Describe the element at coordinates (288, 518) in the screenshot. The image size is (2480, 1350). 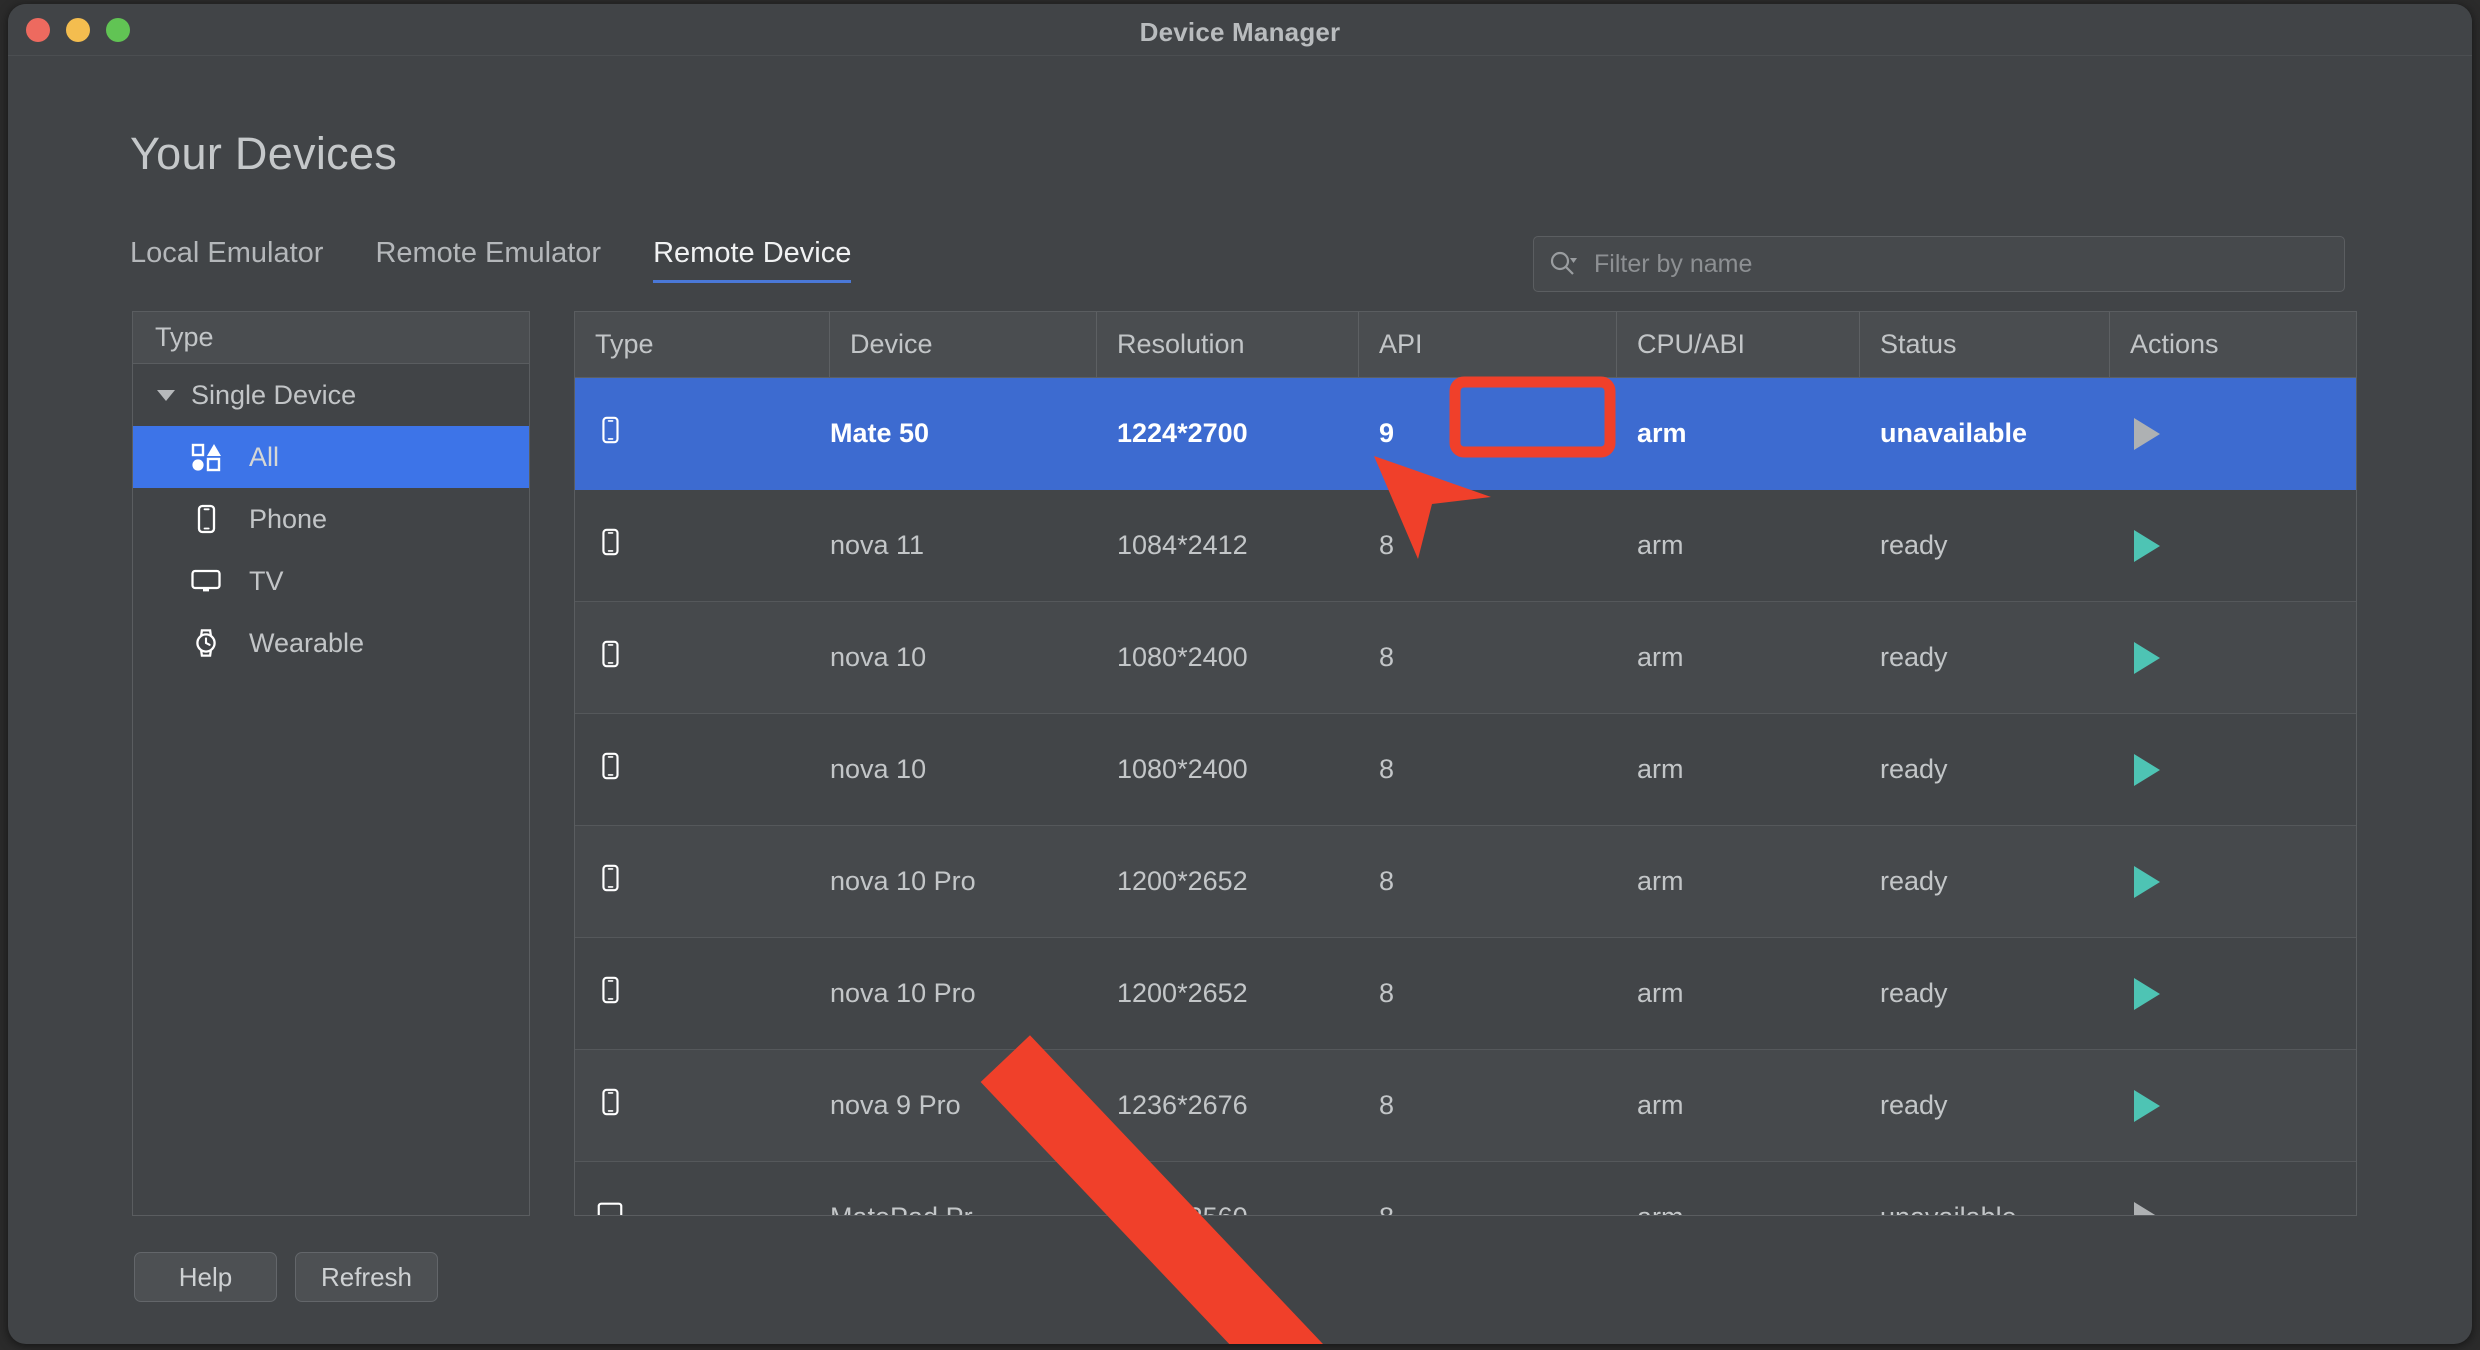
I see `sidebar-item-label: Phone` at that location.